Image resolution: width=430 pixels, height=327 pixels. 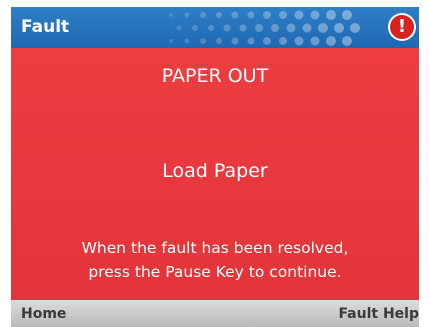 I want to click on screen-title: Fault, so click(x=45, y=27).